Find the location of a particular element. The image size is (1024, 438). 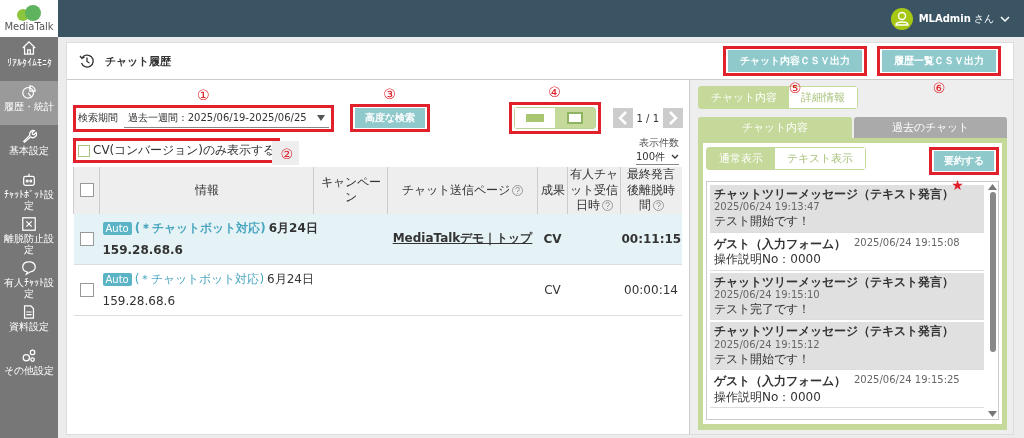

table-row: Auto (＊チャットボット対応) 6月24日 159.28.68.6 MediaTalkデモ｜トップ CV 00:11:15 is located at coordinates (377, 239).